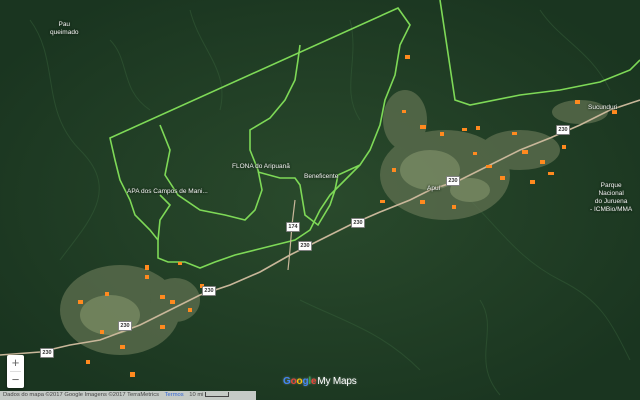 Image resolution: width=640 pixels, height=400 pixels. Describe the element at coordinates (15, 363) in the screenshot. I see `zoom-in-button: +` at that location.